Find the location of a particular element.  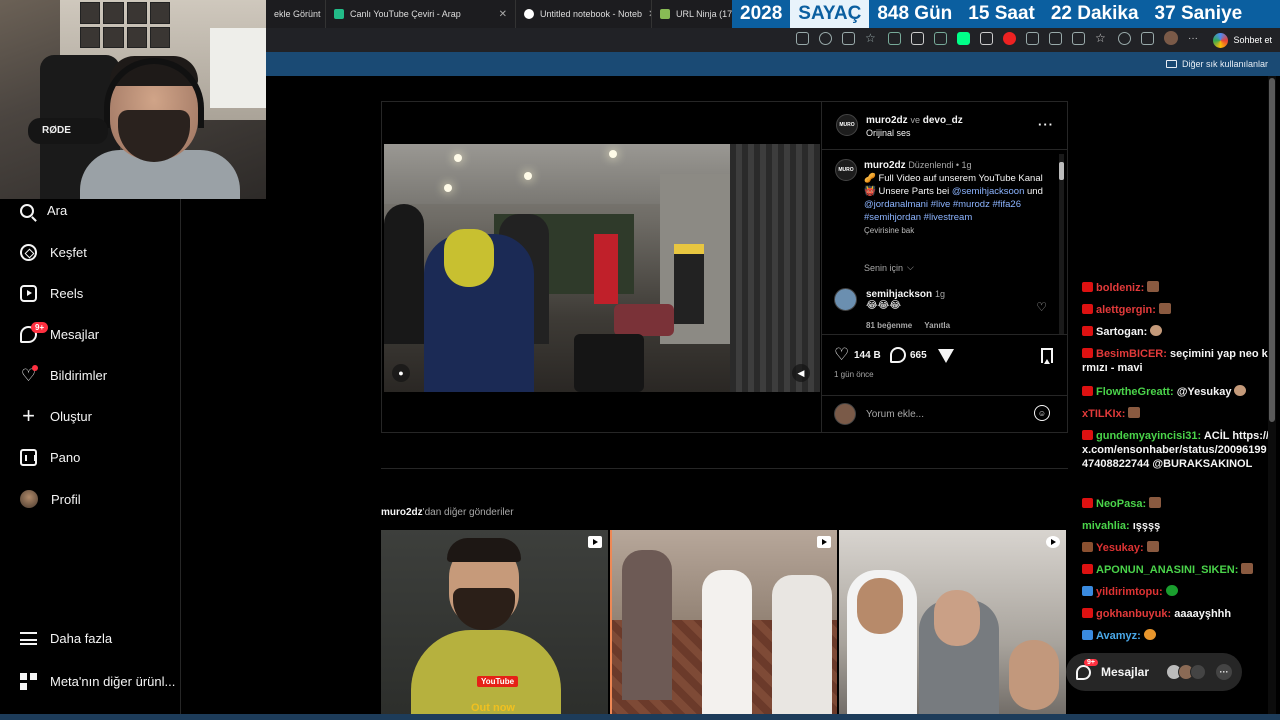

nav-item-notifications: ♡ Bildirimler is located at coordinates (63, 375).